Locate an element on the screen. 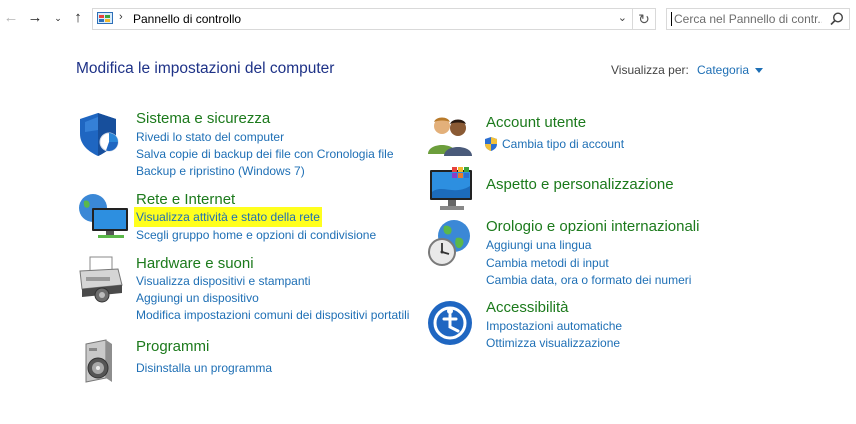 The height and width of the screenshot is (424, 856). address-dropdown-icon: ⌄ is located at coordinates (622, 17).